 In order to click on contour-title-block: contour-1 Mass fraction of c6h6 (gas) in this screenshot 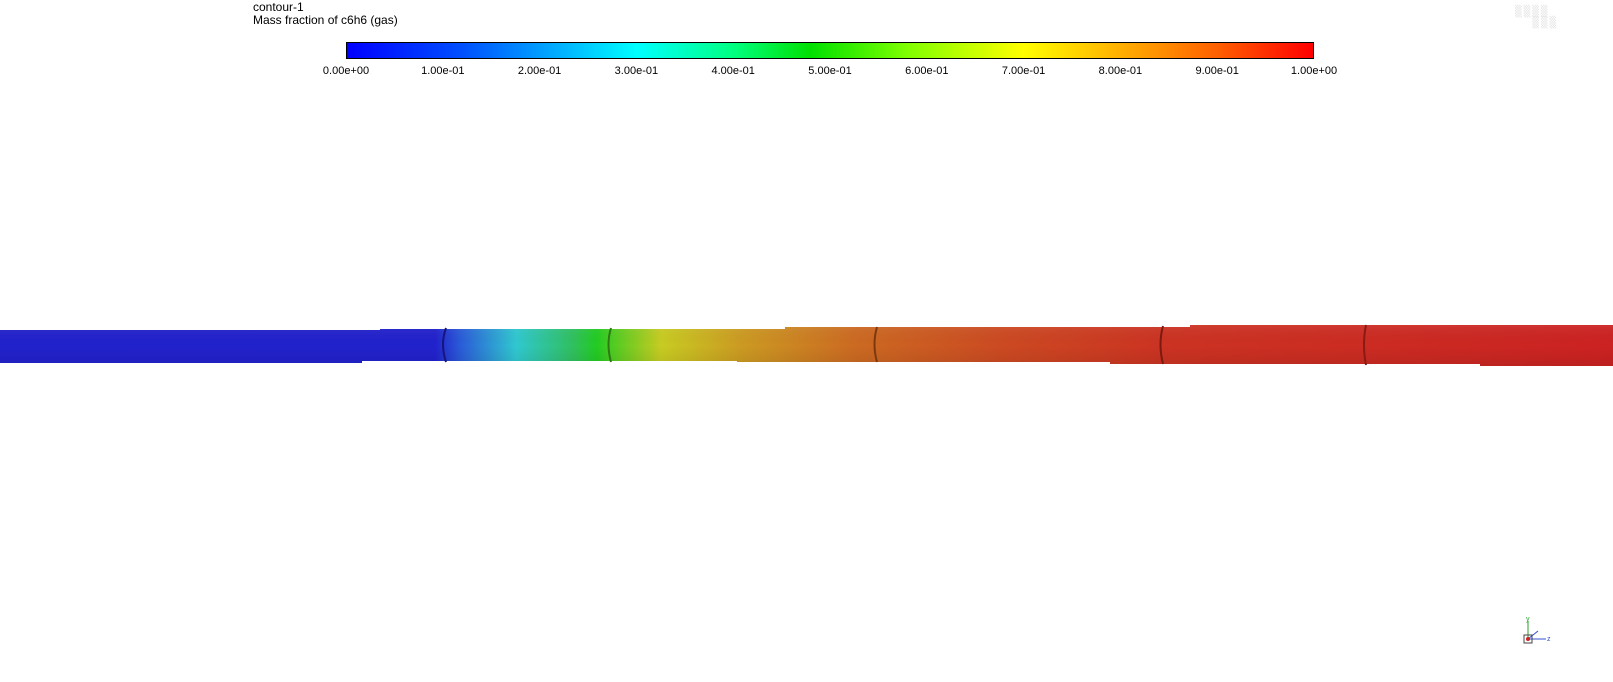, I will do `click(325, 14)`.